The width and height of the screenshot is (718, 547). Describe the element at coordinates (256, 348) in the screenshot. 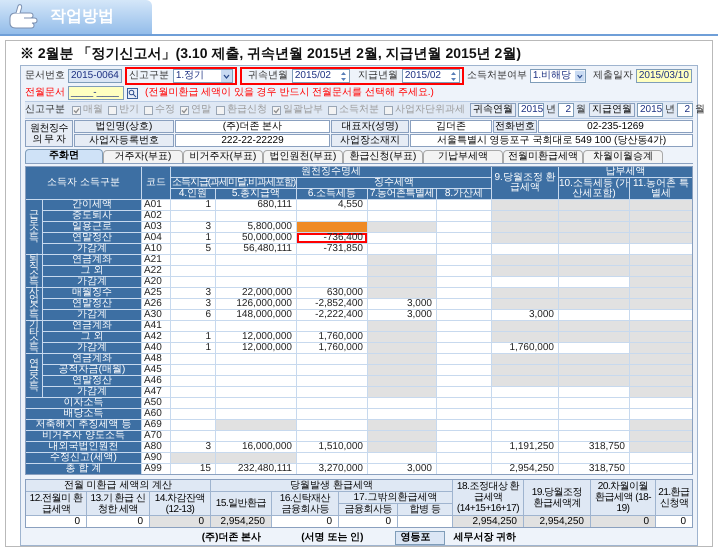

I see `table-cell: 12,000,000` at that location.